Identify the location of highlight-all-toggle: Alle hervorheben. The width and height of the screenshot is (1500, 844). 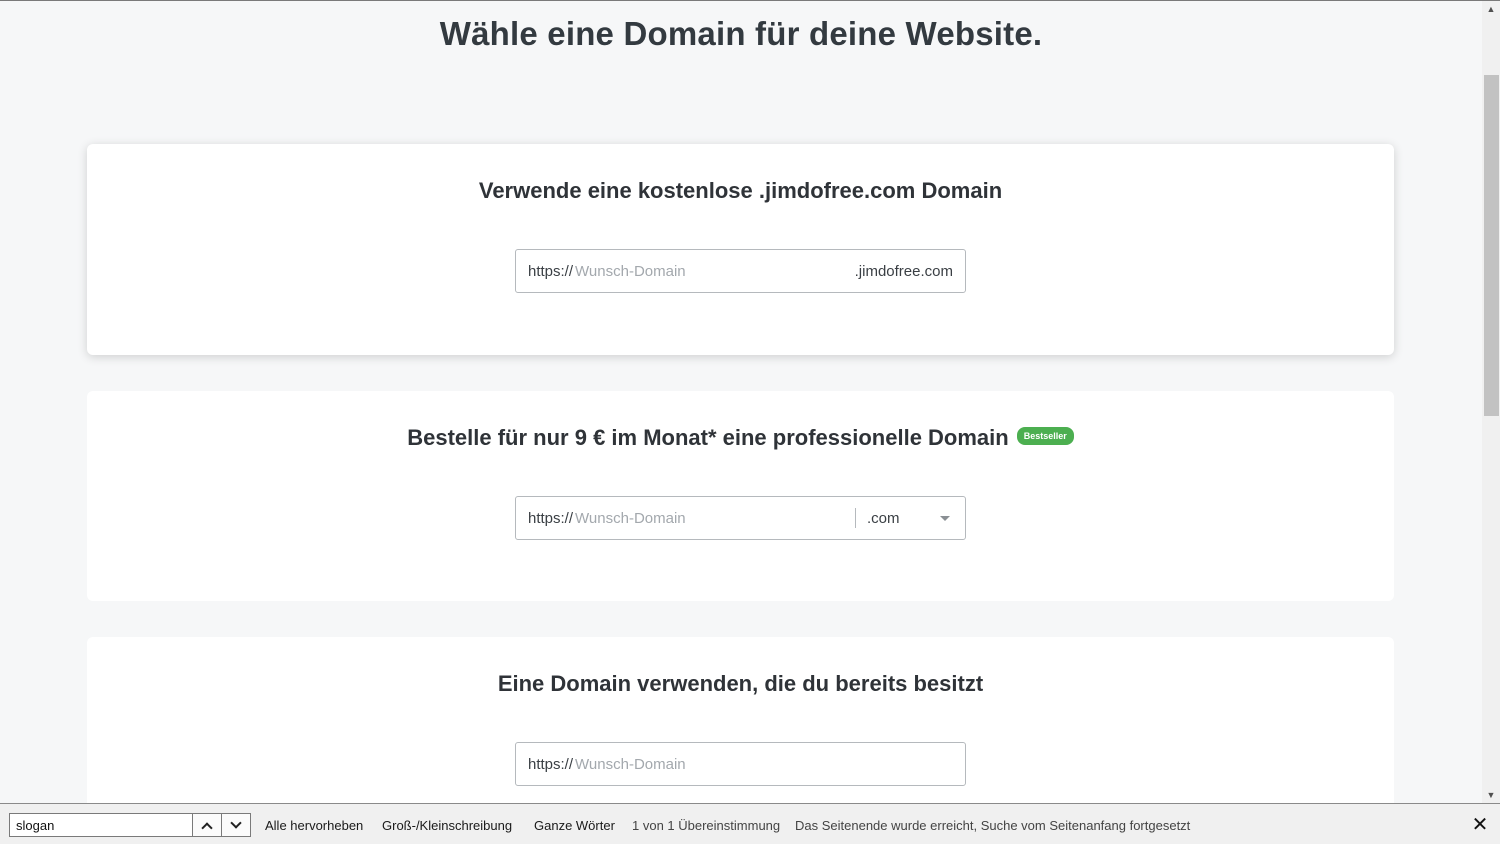
(314, 825).